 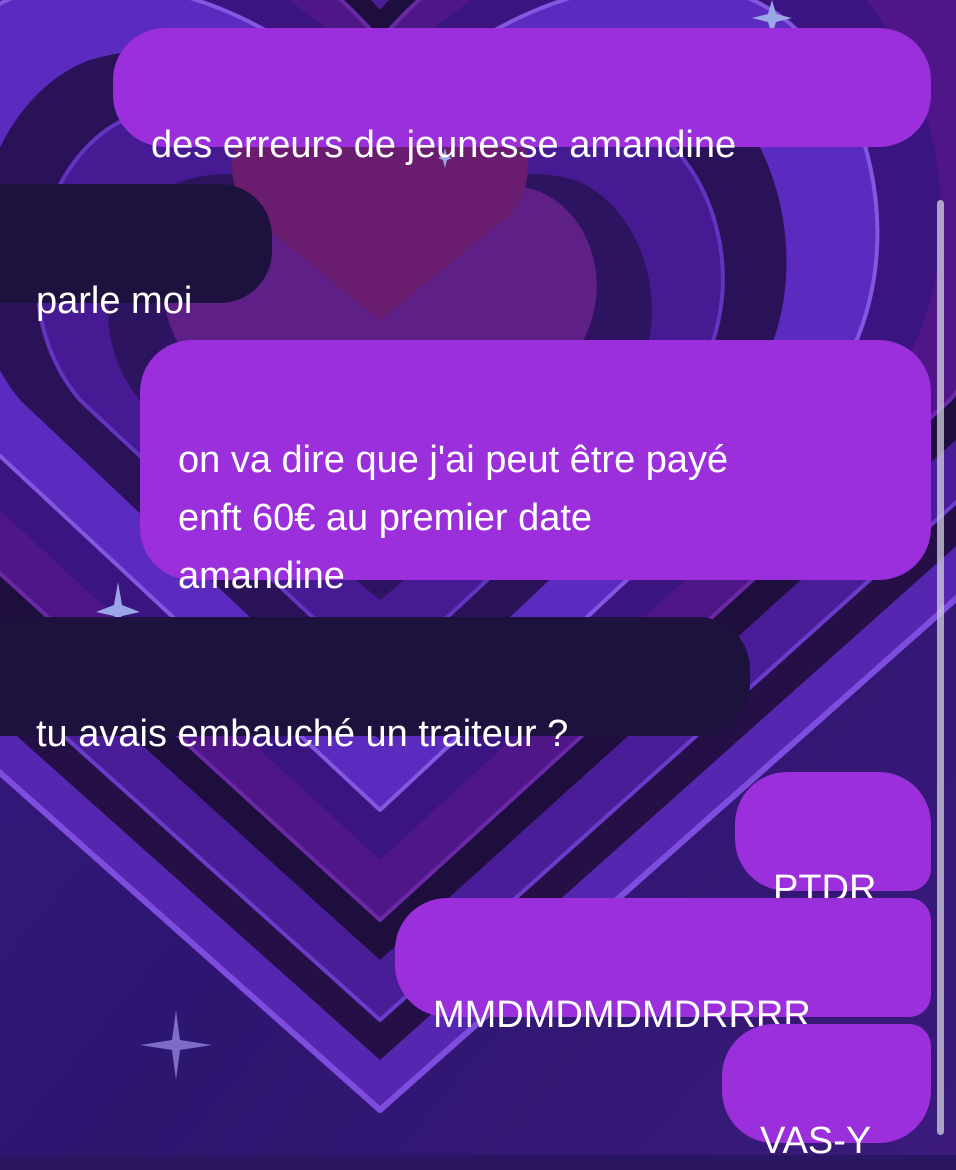 I want to click on scrollbar, so click(x=940, y=667).